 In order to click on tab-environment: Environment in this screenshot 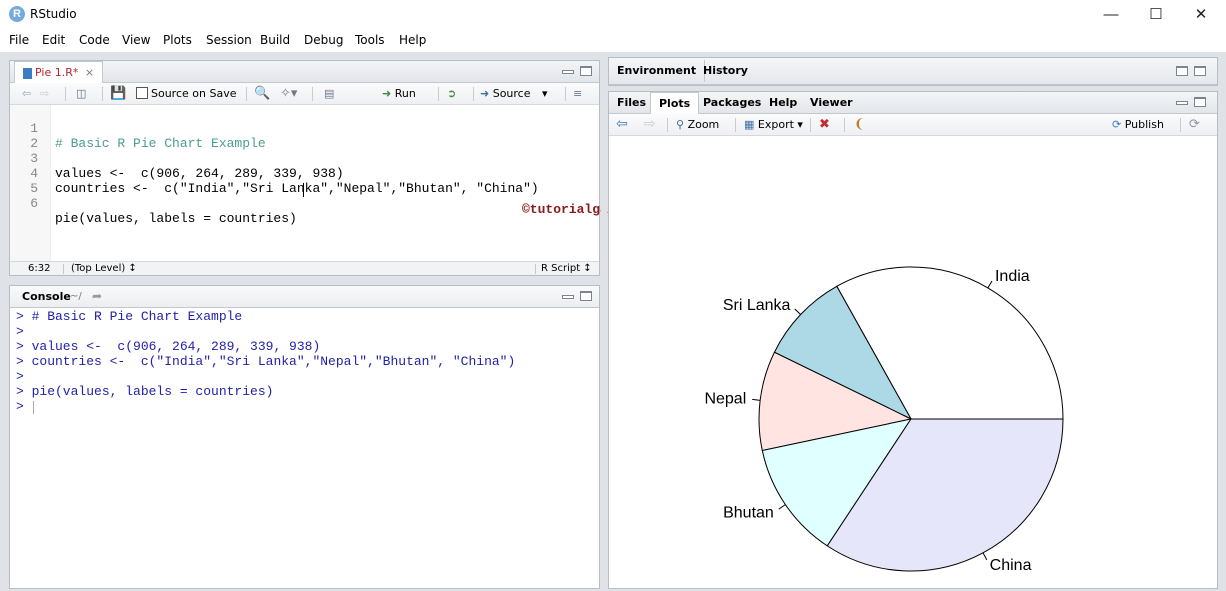, I will do `click(657, 71)`.